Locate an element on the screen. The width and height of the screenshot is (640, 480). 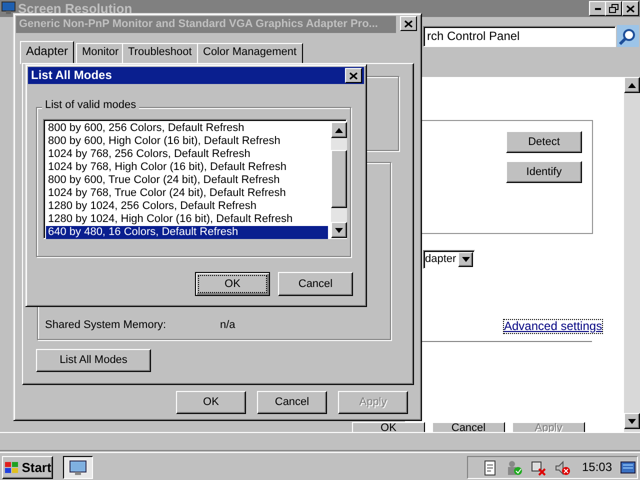
dropdown: dapter is located at coordinates (449, 259).